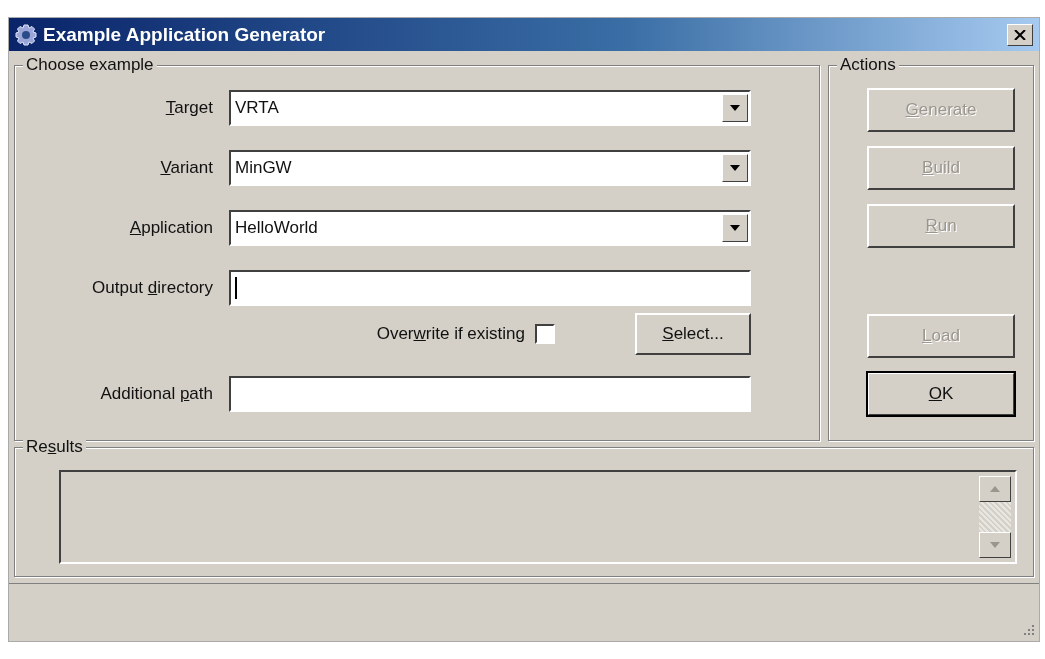 The width and height of the screenshot is (1045, 659). I want to click on resize-grip-icon, so click(1028, 630).